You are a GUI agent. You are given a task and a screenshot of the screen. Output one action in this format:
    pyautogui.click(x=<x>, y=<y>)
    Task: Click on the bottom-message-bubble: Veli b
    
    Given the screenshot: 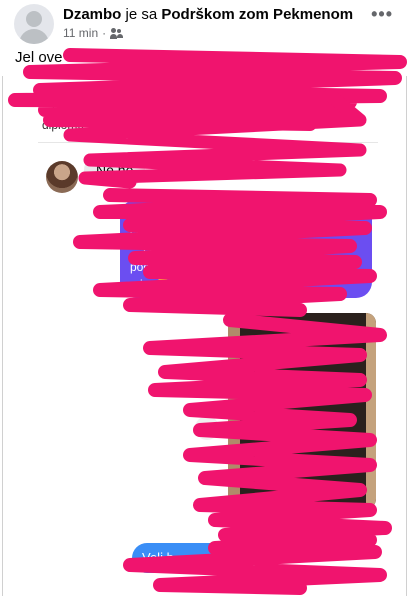 What is the action you would take?
    pyautogui.click(x=182, y=558)
    